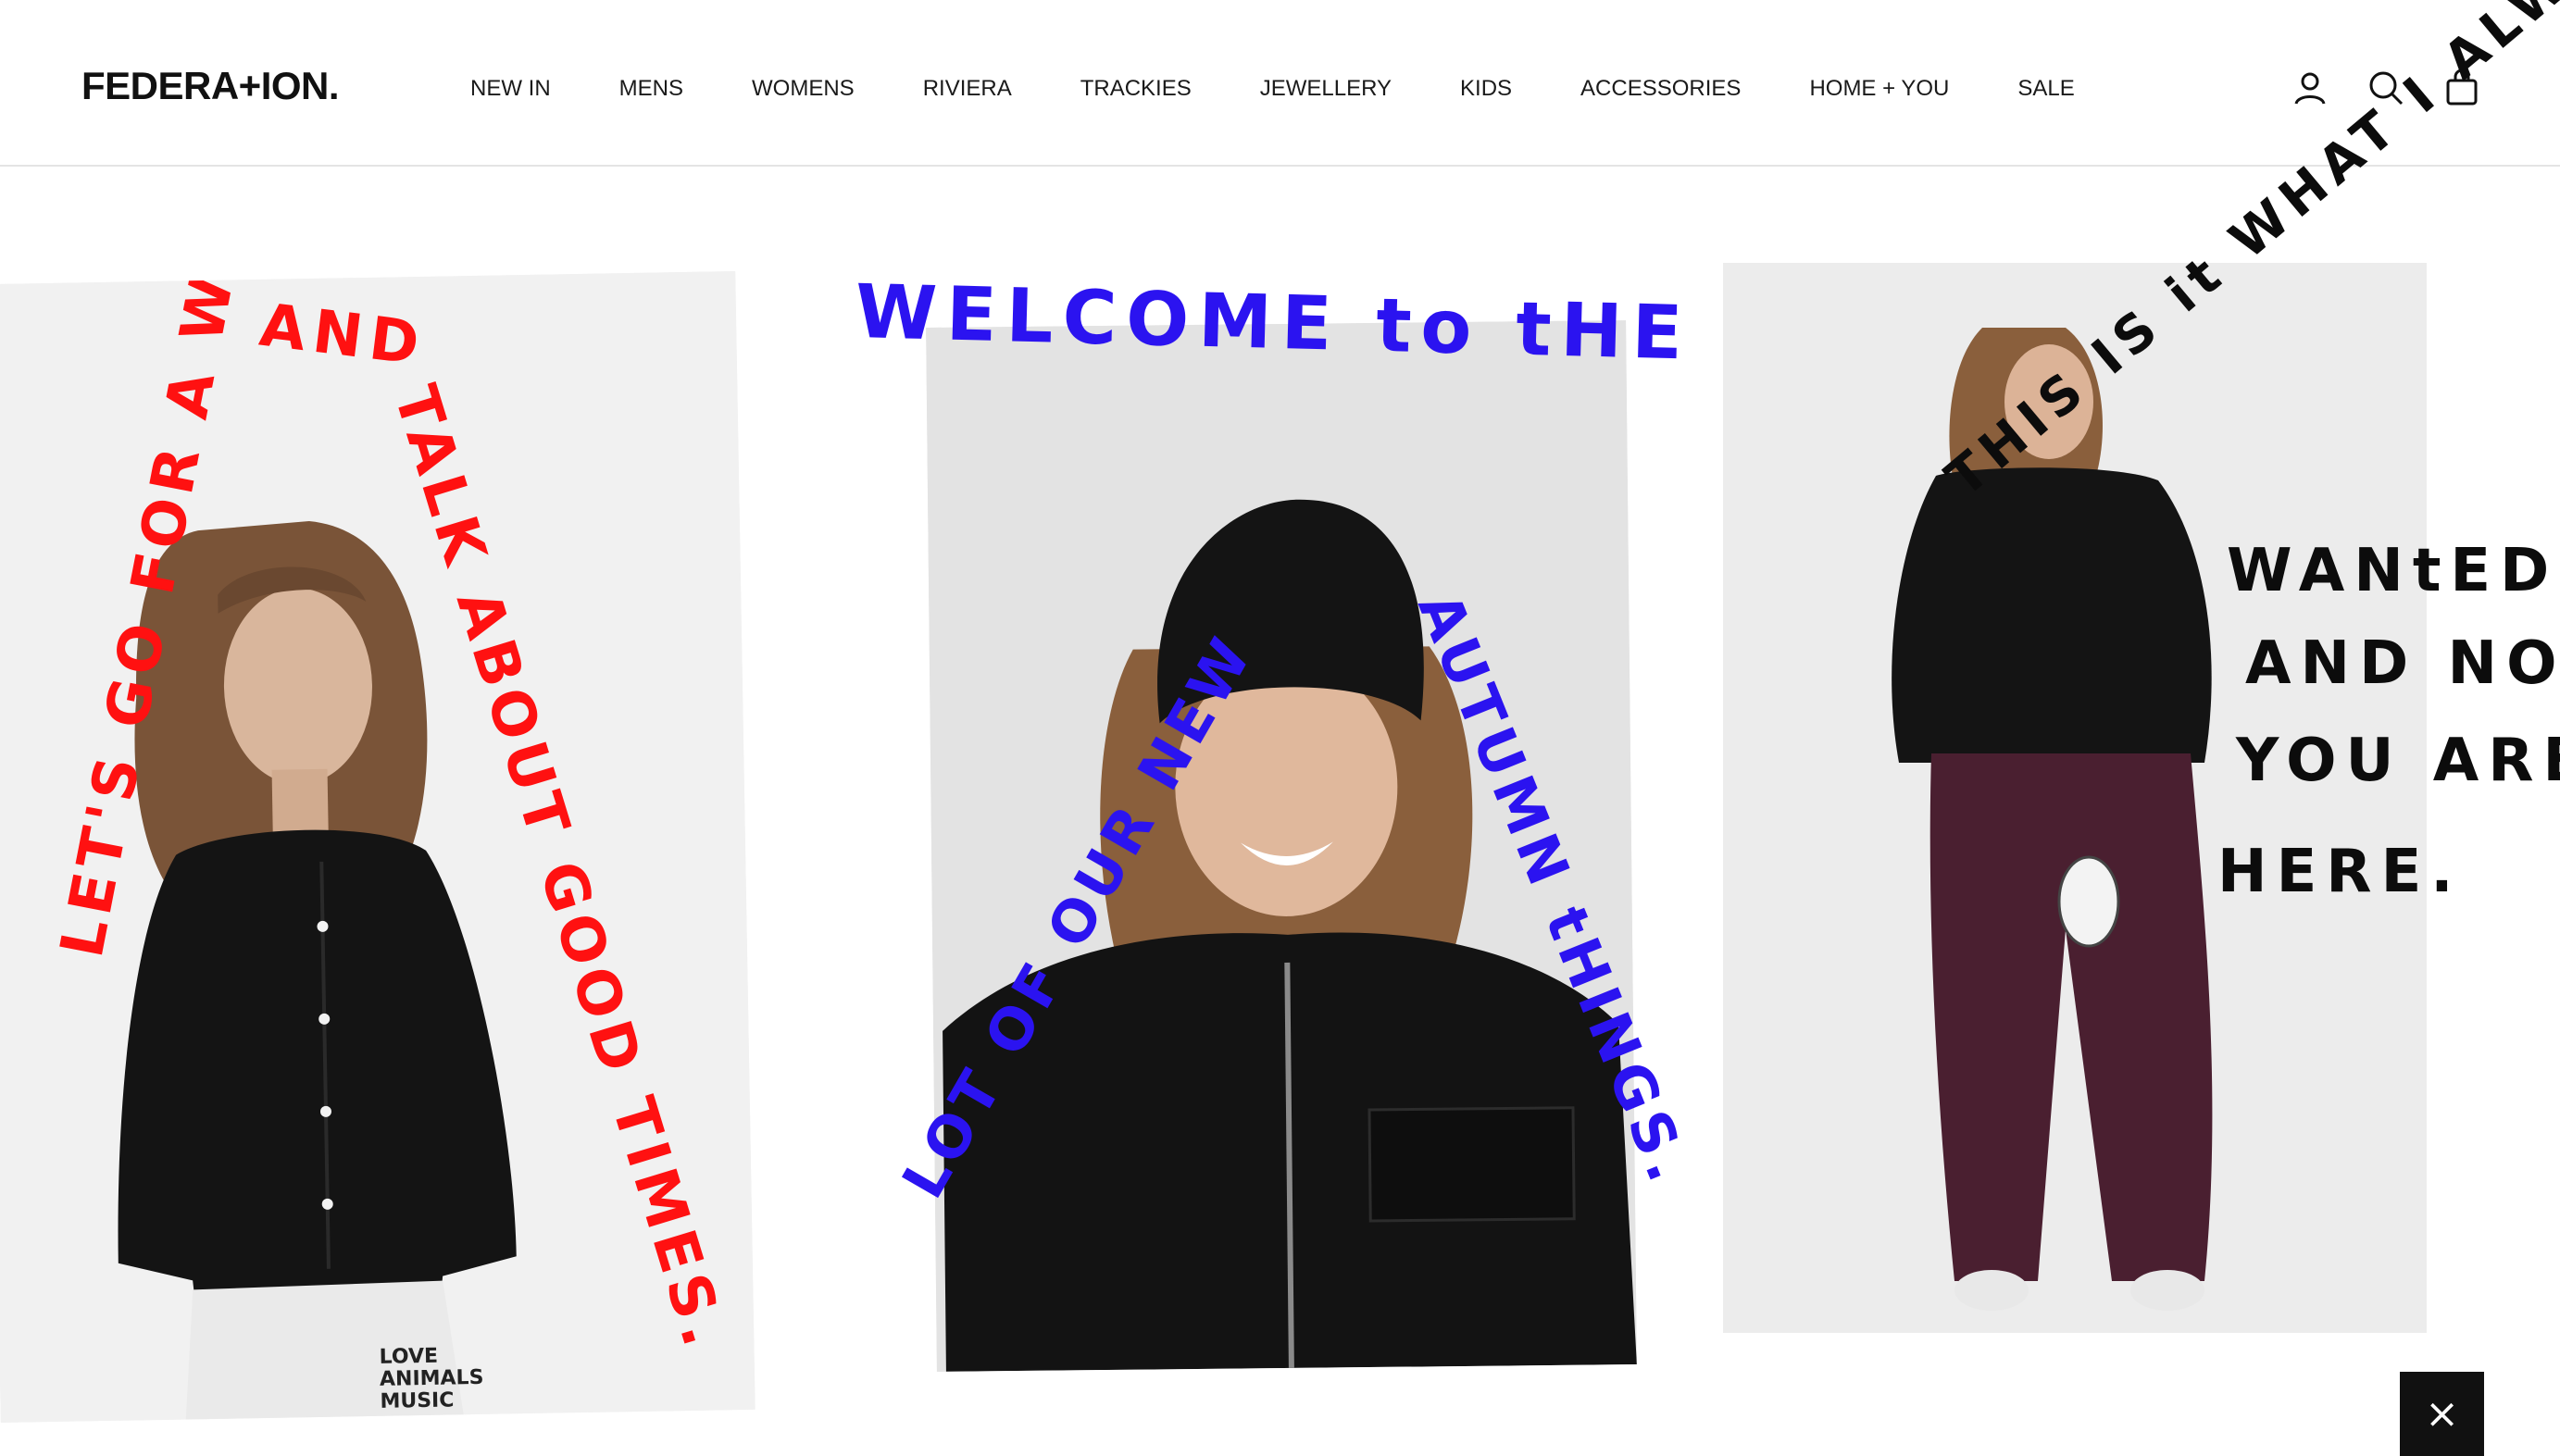 This screenshot has height=1456, width=2560. Describe the element at coordinates (2045, 88) in the screenshot. I see `nav-item-sale: SALE` at that location.